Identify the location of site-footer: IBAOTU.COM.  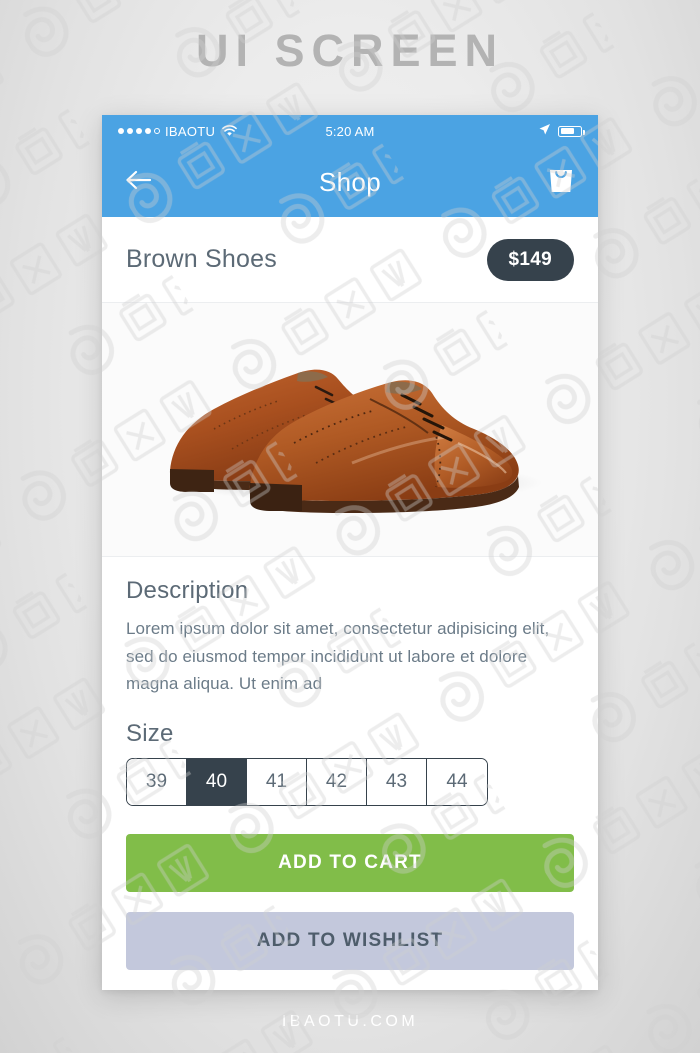
(350, 1021).